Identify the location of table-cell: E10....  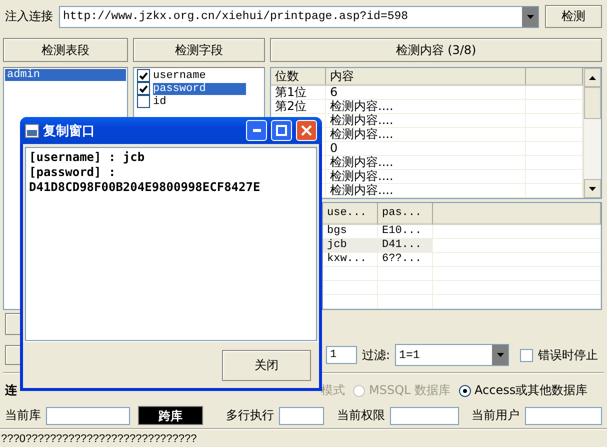
(402, 231).